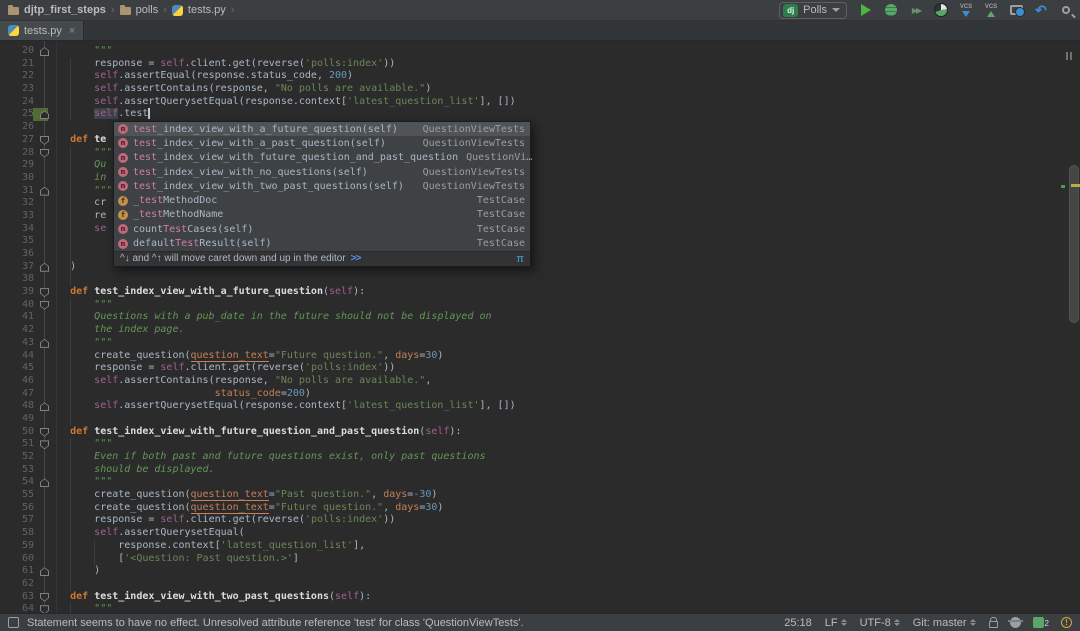  What do you see at coordinates (281, 533) in the screenshot?
I see `code-line: self.assertQuerysetEqual(` at bounding box center [281, 533].